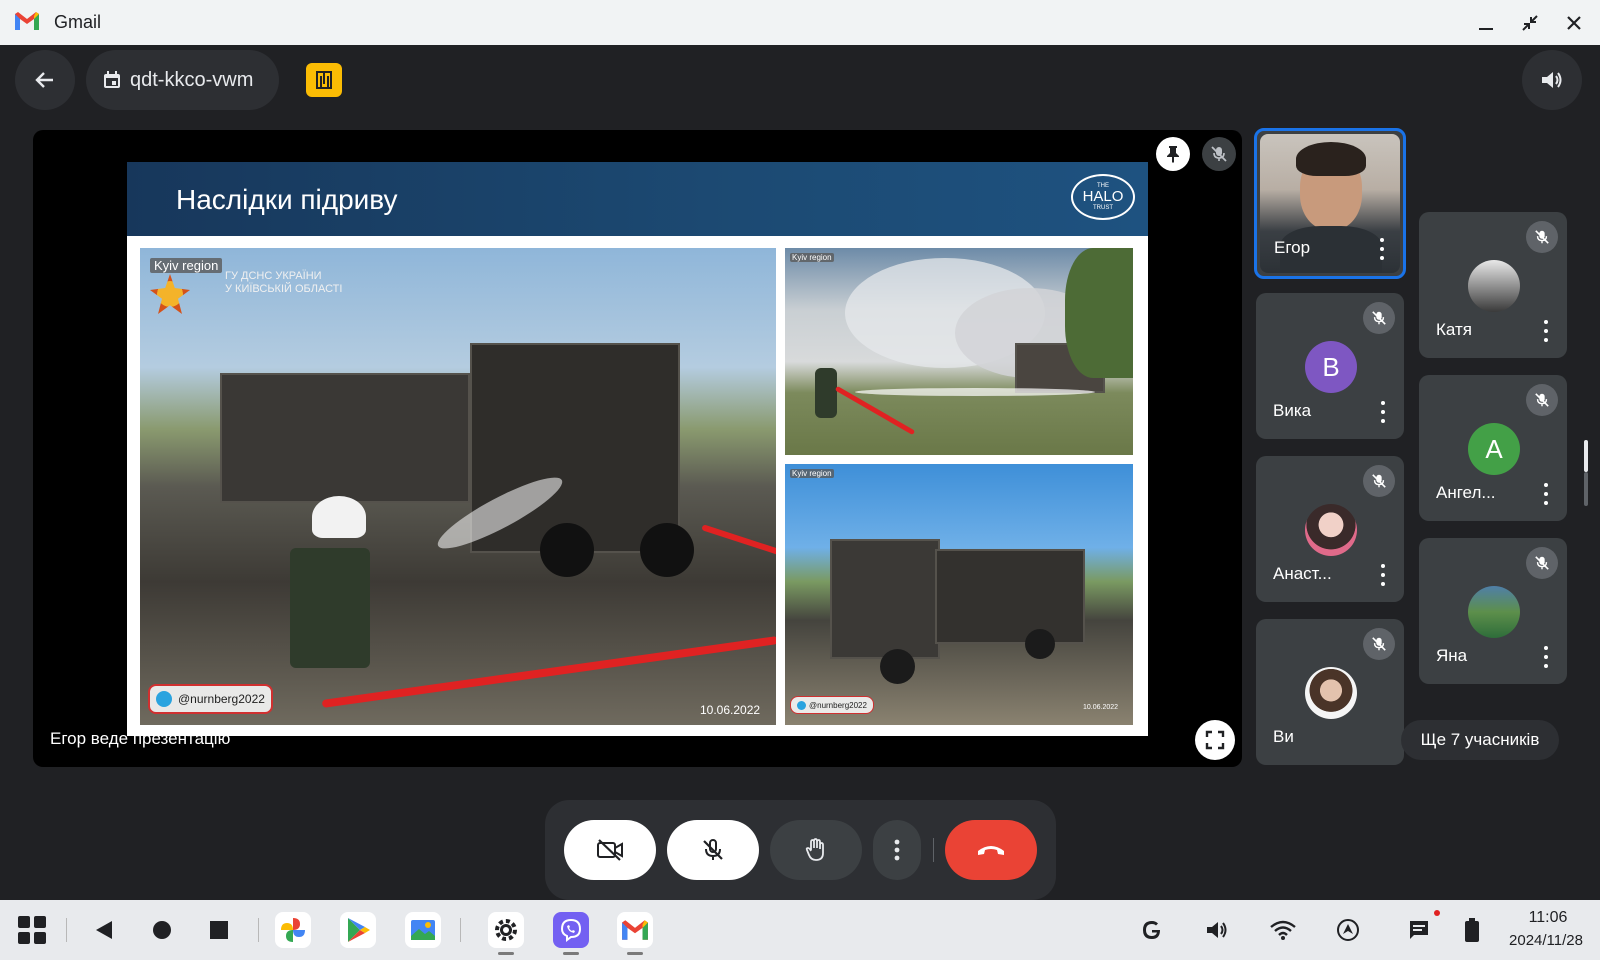  I want to click on call-controls, so click(800, 850).